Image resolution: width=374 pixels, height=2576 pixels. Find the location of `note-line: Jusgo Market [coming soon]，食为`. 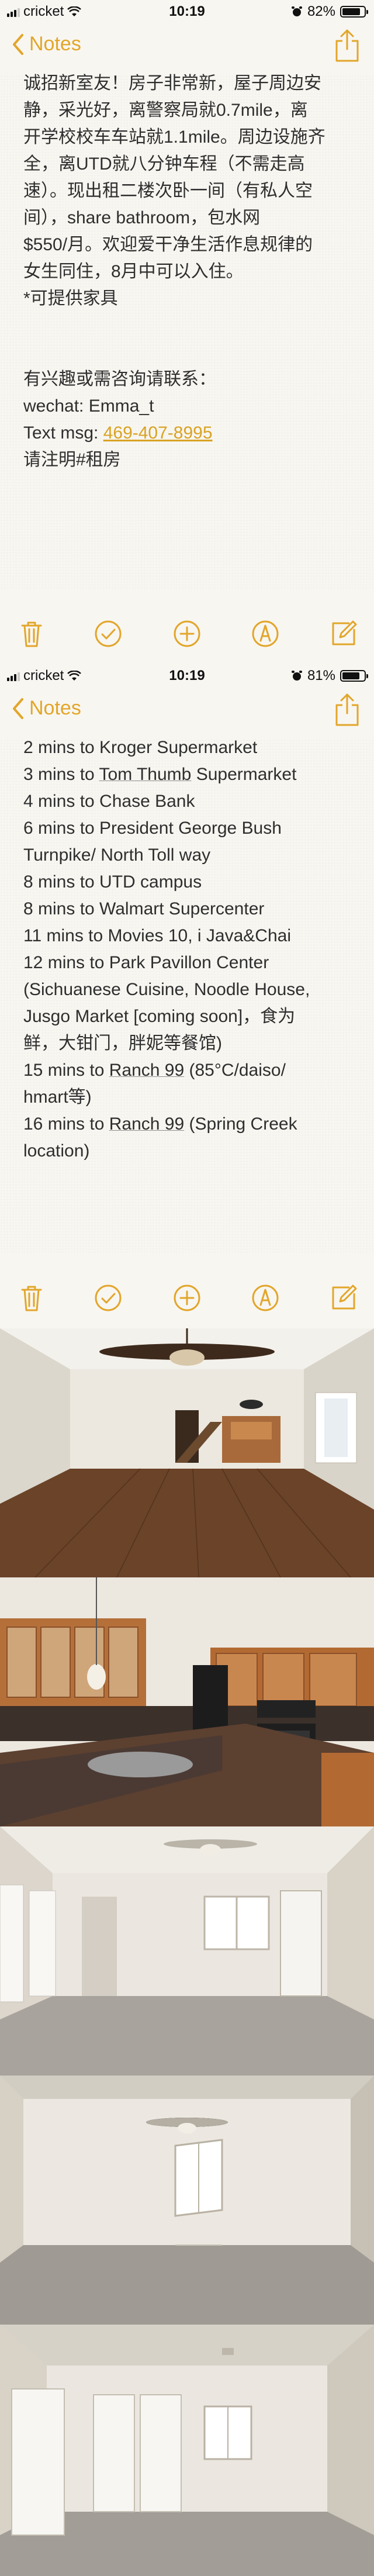

note-line: Jusgo Market [coming soon]，食为 is located at coordinates (159, 1016).